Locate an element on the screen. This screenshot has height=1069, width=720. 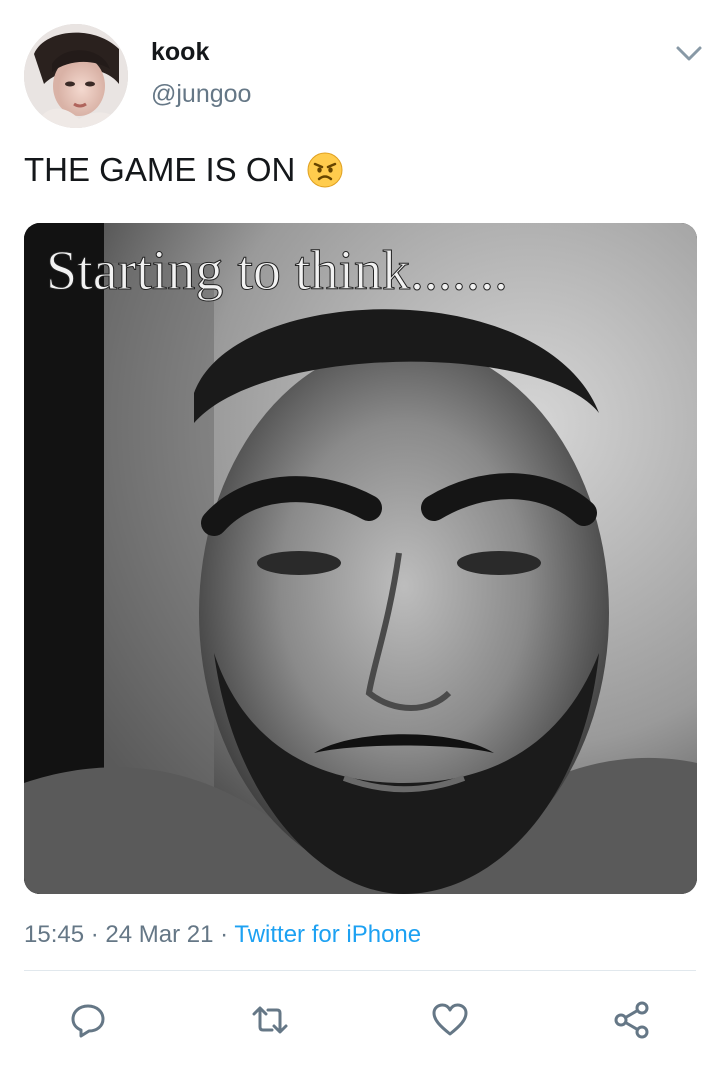
reply-icon is located at coordinates (88, 1021).